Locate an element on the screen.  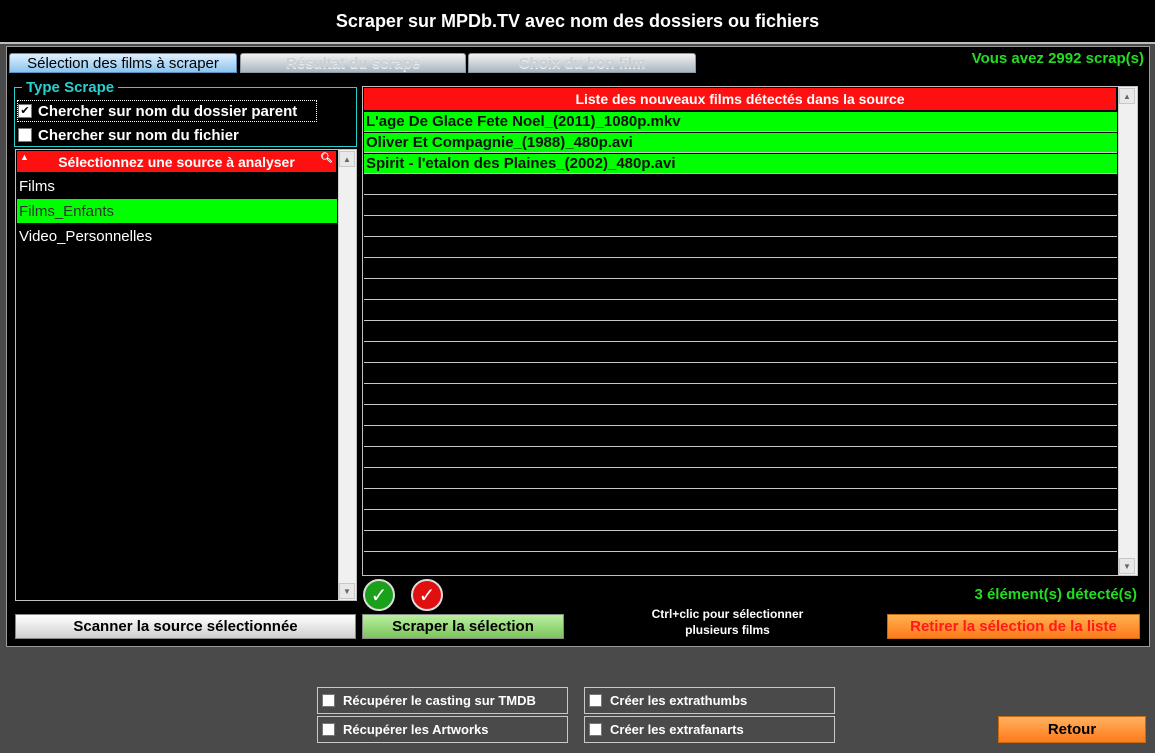
scrap-count-label: Vous avez 2992 scrap(s) is located at coordinates (1057, 58).